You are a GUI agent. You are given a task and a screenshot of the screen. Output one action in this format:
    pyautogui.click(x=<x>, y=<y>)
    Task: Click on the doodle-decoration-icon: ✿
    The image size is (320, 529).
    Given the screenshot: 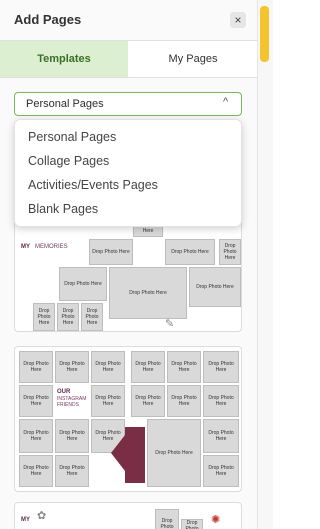 What is the action you would take?
    pyautogui.click(x=42, y=516)
    